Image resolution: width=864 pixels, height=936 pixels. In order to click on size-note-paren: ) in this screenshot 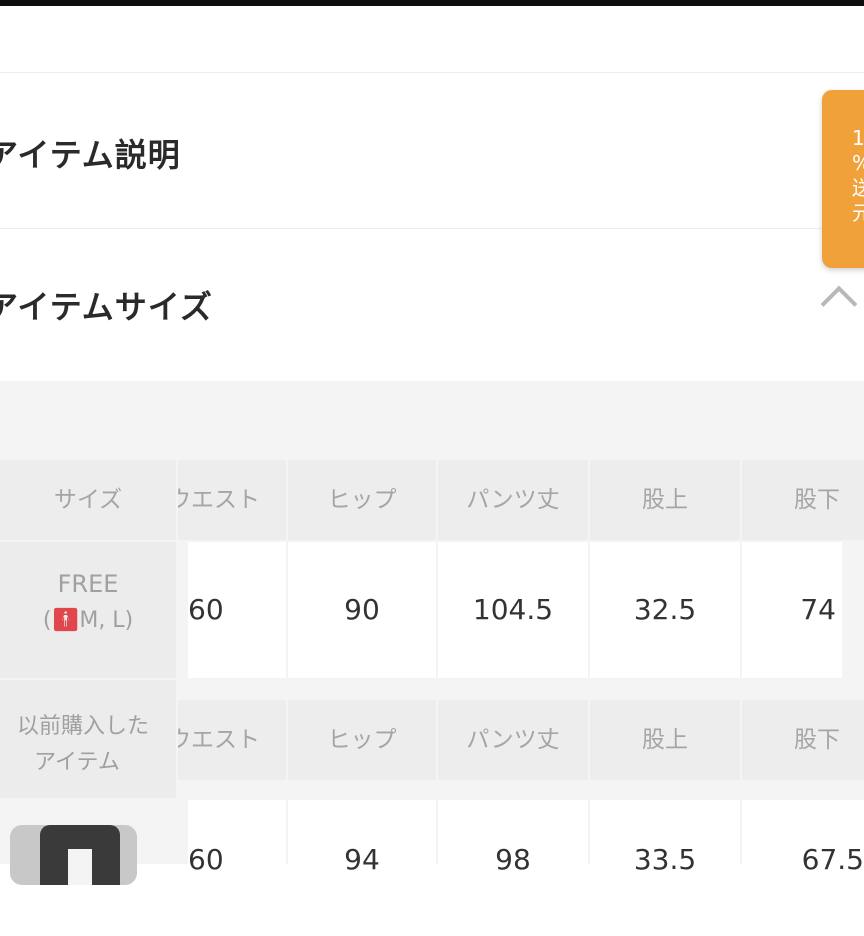, I will do `click(129, 620)`.